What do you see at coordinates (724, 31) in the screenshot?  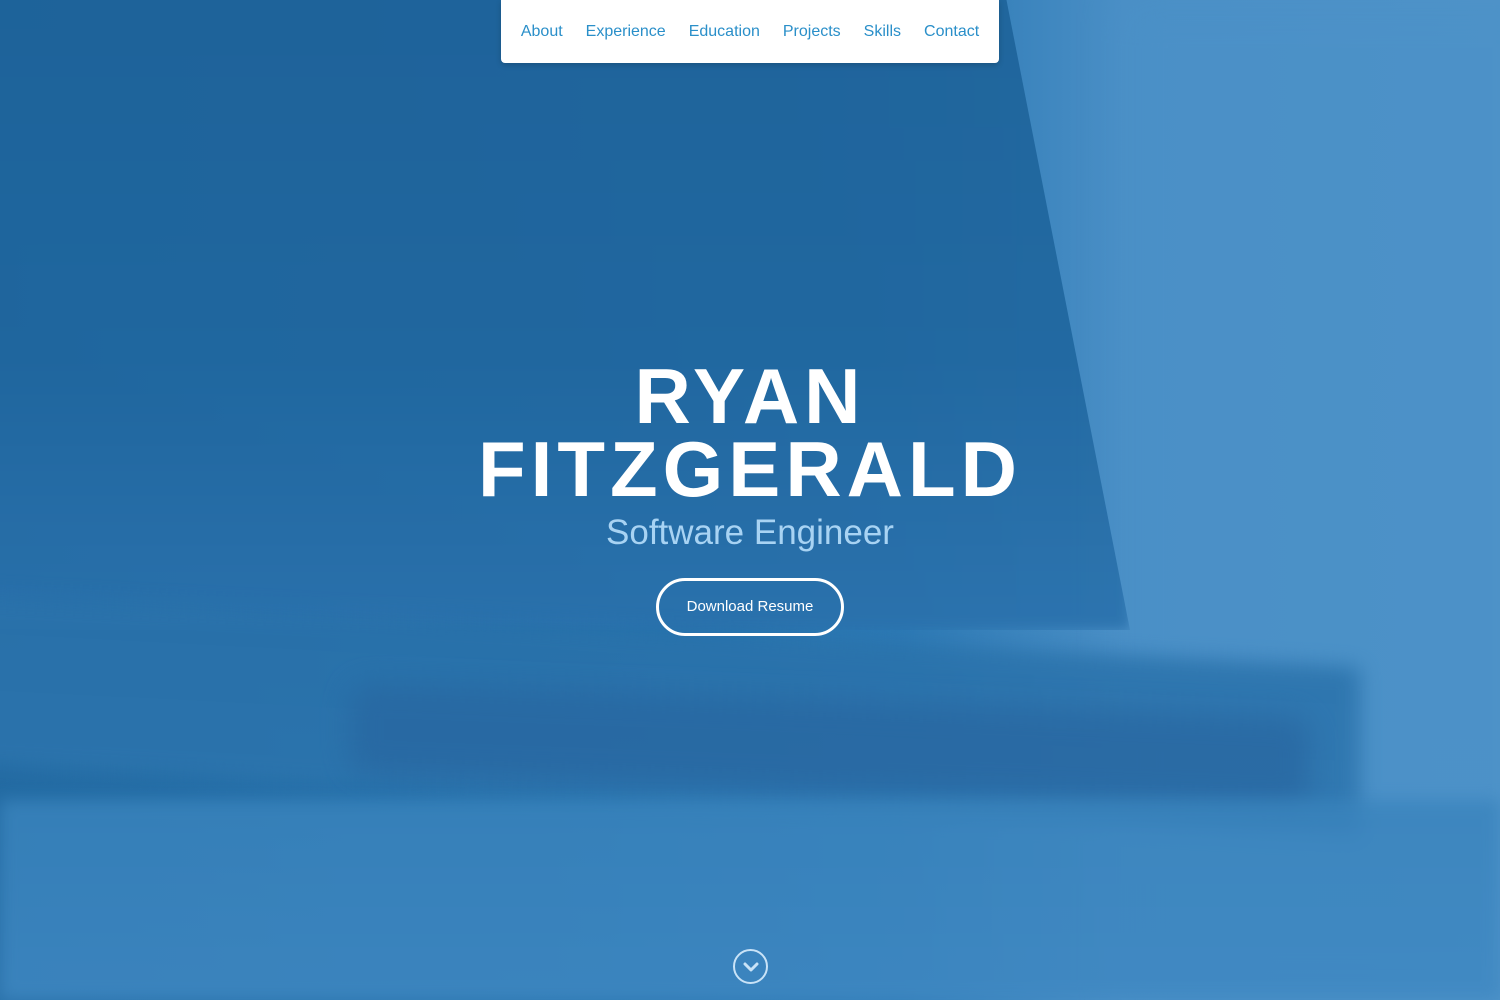 I see `nav-link-education: Education` at bounding box center [724, 31].